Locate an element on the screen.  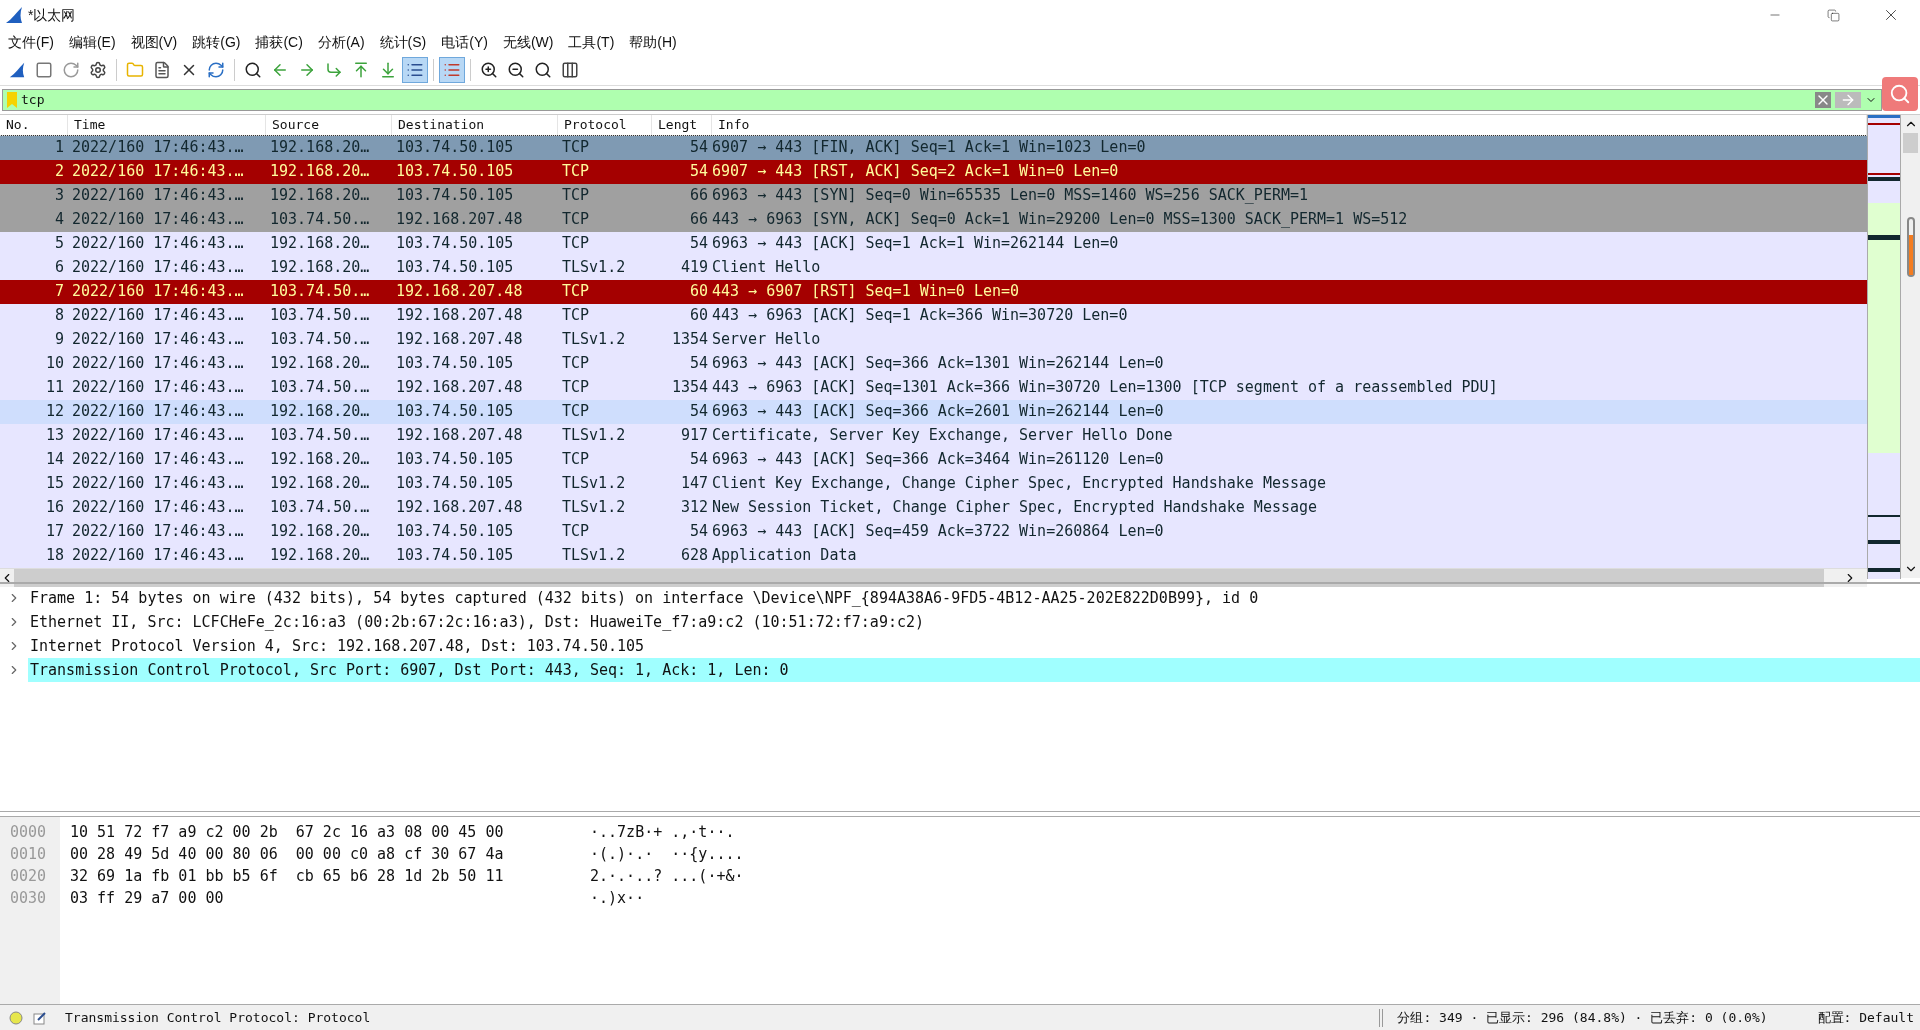
menu-item: 文件(F) is located at coordinates (31, 42).